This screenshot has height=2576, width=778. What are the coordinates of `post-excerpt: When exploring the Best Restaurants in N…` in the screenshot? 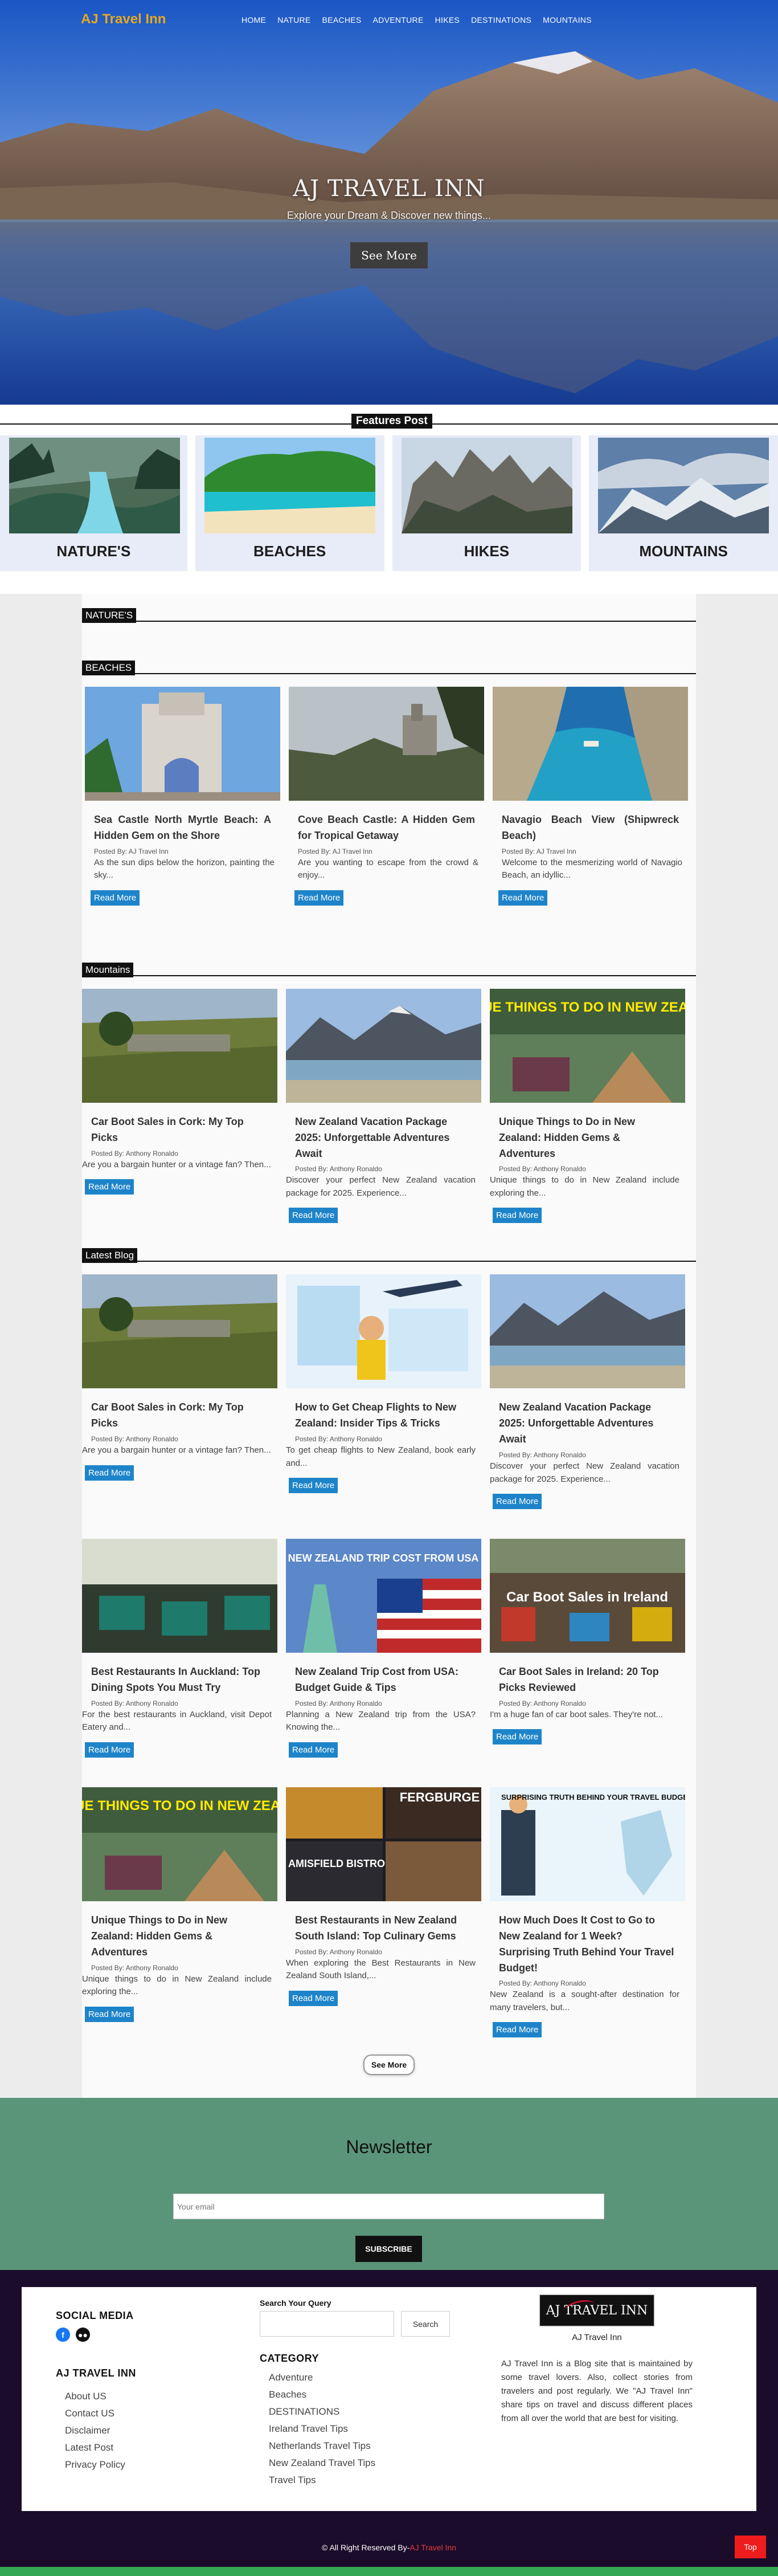 It's located at (381, 1969).